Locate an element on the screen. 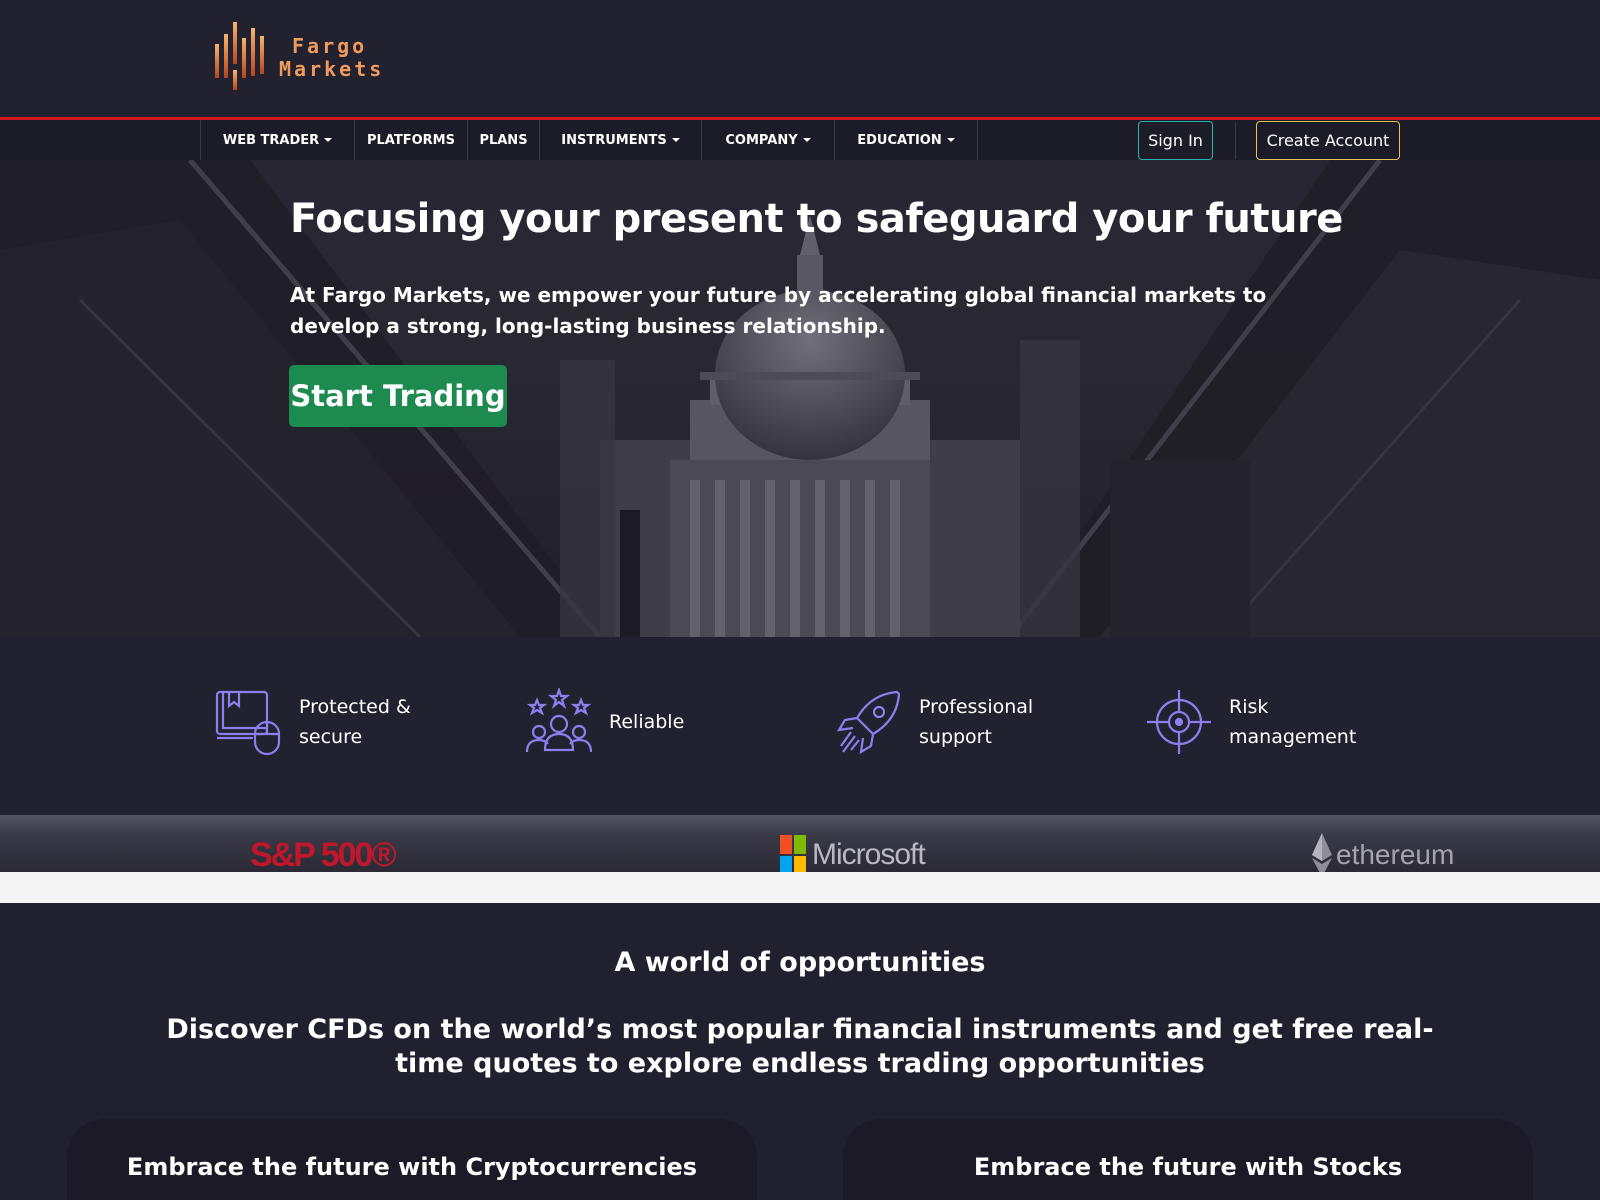 The width and height of the screenshot is (1600, 1200). sp500-logo: S&P 500® is located at coordinates (323, 854).